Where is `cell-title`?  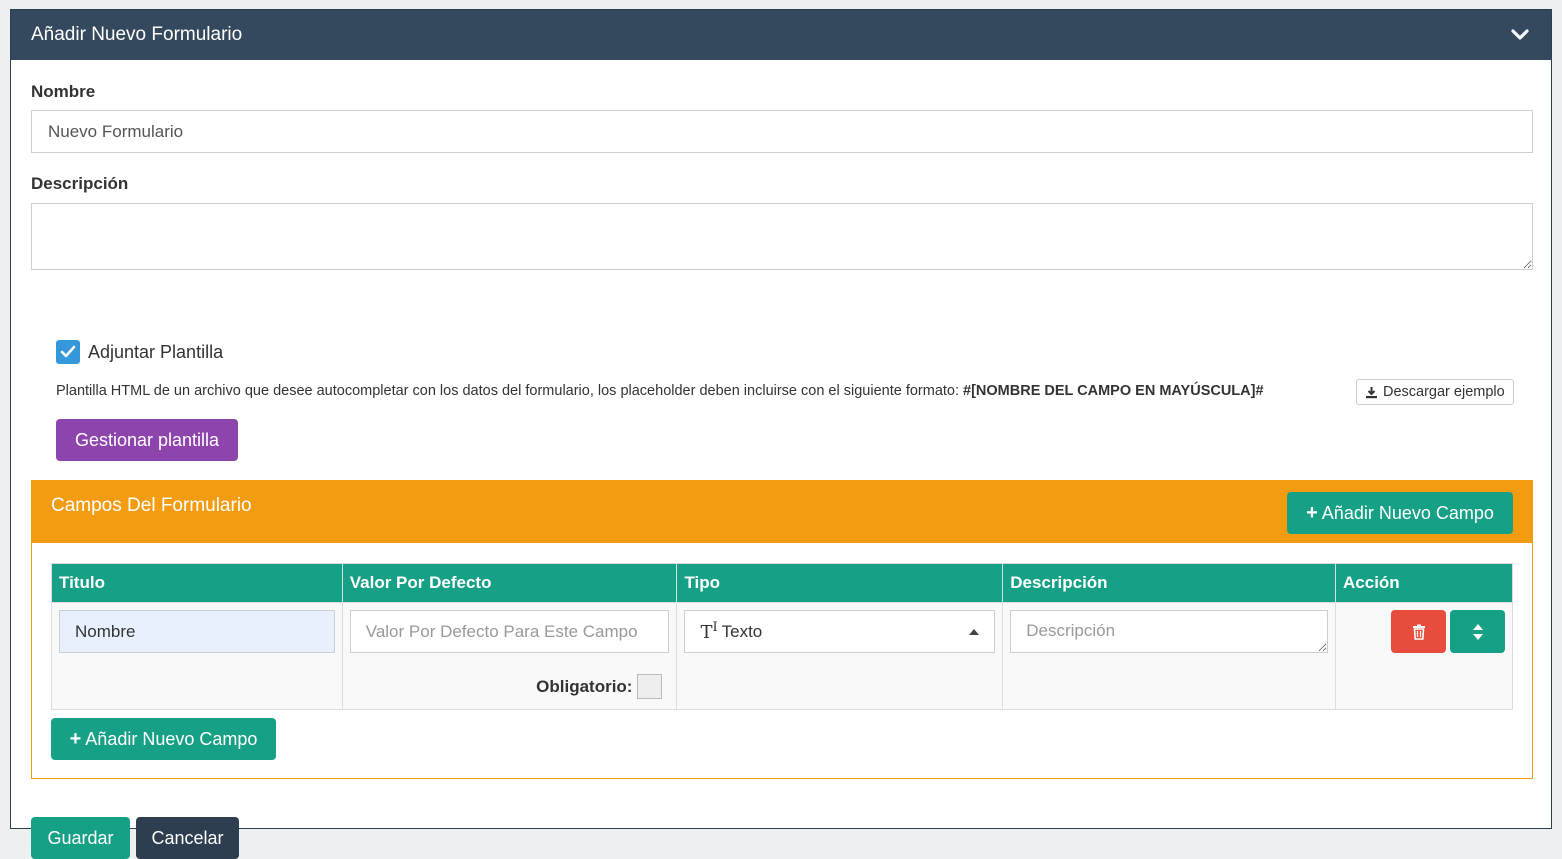
cell-title is located at coordinates (197, 656).